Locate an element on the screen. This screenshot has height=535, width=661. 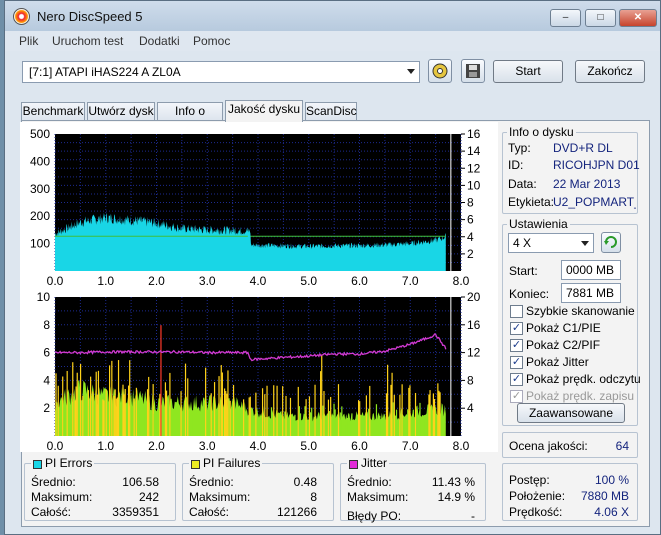
pif-x-tick-label: 2.0 is located at coordinates (156, 445).